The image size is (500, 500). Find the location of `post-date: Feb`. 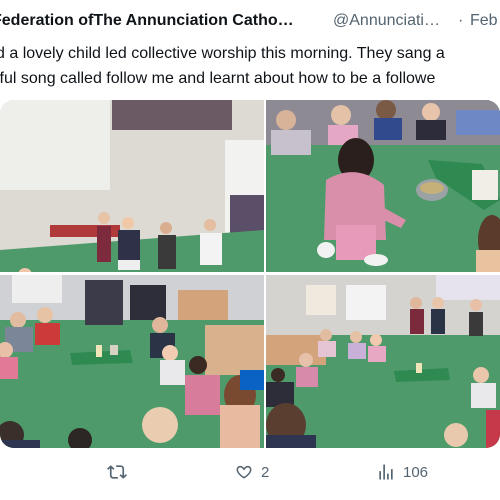

post-date: Feb is located at coordinates (484, 21).